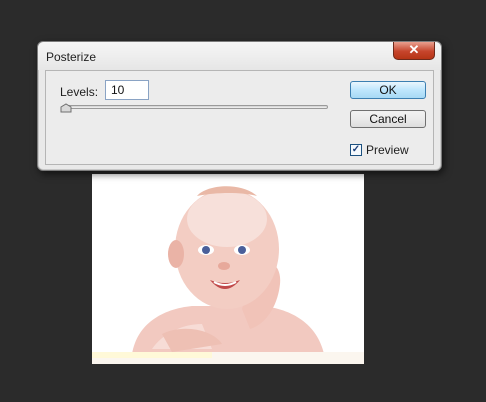 Image resolution: width=486 pixels, height=402 pixels. Describe the element at coordinates (388, 90) in the screenshot. I see `ok-button: OK` at that location.